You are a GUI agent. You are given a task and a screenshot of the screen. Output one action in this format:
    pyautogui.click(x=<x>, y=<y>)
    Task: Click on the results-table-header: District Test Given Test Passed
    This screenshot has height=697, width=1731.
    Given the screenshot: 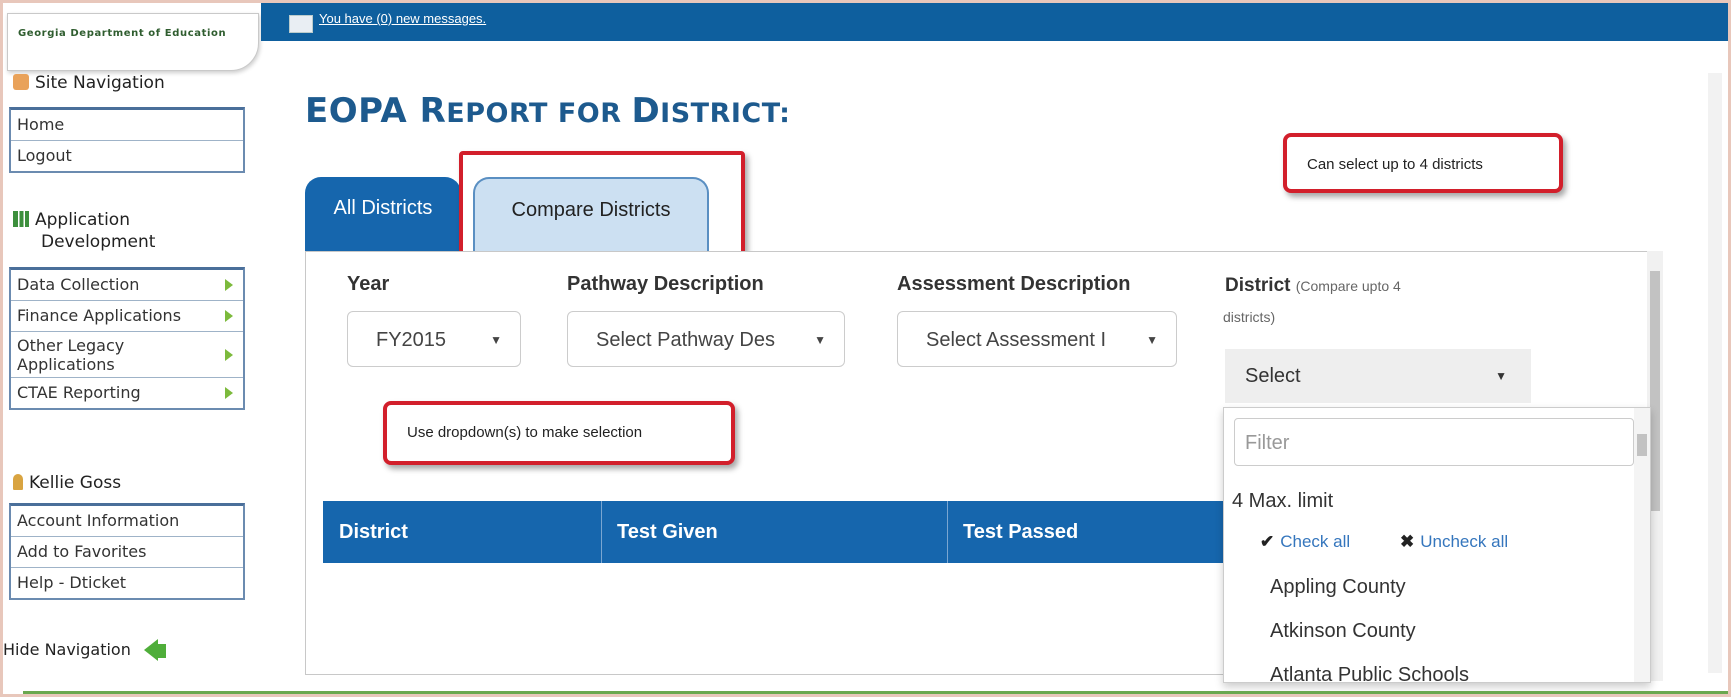 What is the action you would take?
    pyautogui.click(x=779, y=532)
    